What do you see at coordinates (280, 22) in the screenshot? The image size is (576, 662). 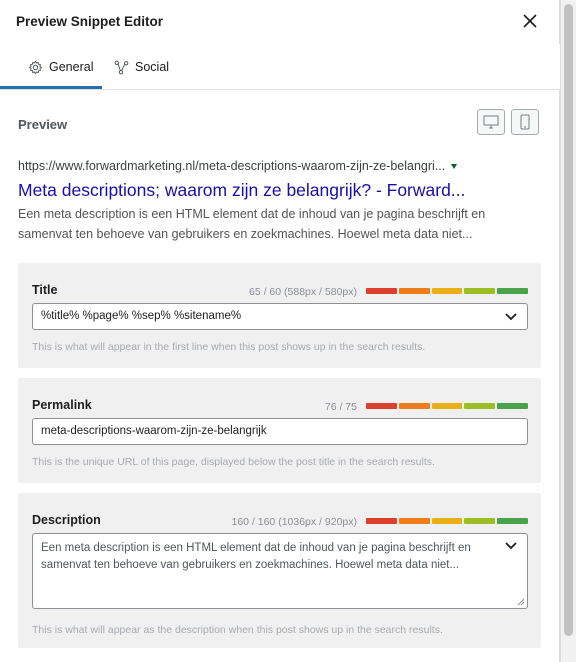 I see `modal-header: Preview Snippet Editor` at bounding box center [280, 22].